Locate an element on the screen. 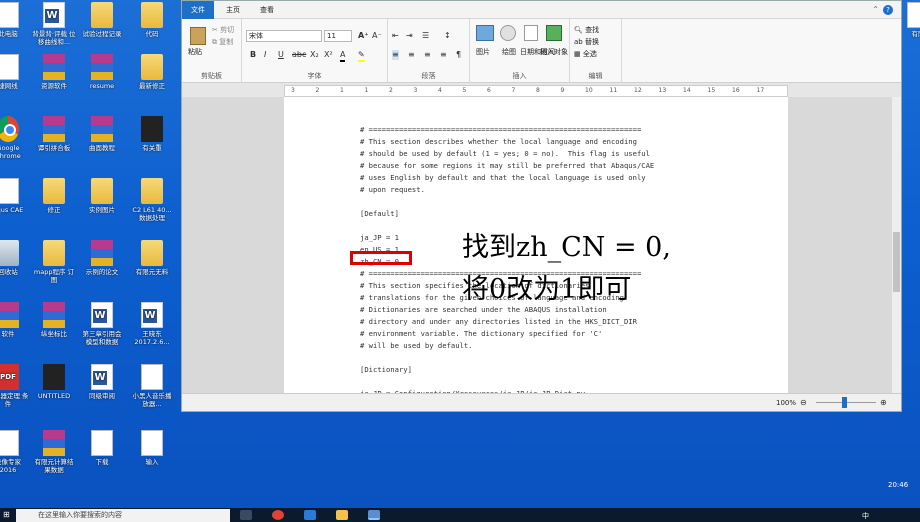 The height and width of the screenshot is (522, 920). underline-button: U is located at coordinates (281, 55).